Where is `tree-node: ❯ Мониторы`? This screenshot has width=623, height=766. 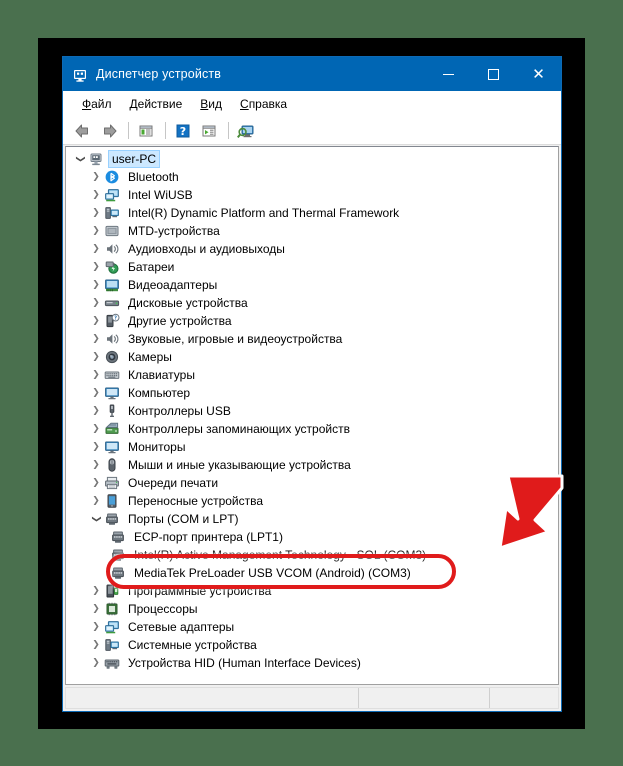
tree-node: ❯ Мониторы is located at coordinates (312, 447).